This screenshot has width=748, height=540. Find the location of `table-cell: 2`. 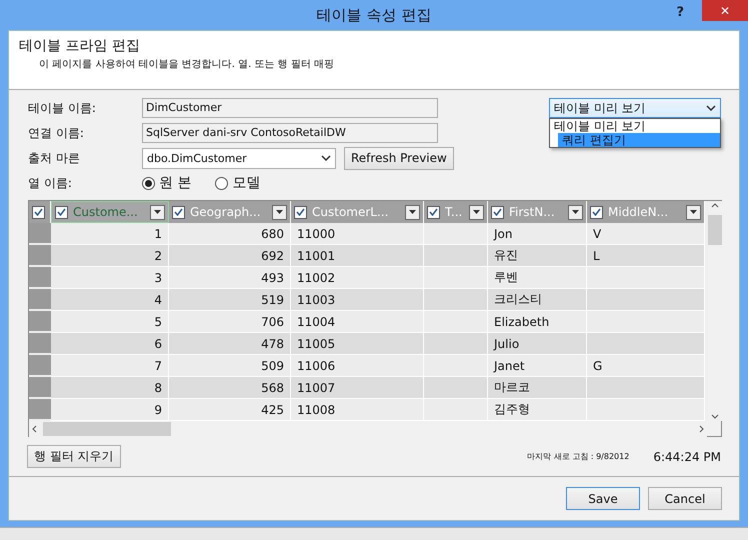

table-cell: 2 is located at coordinates (110, 256).